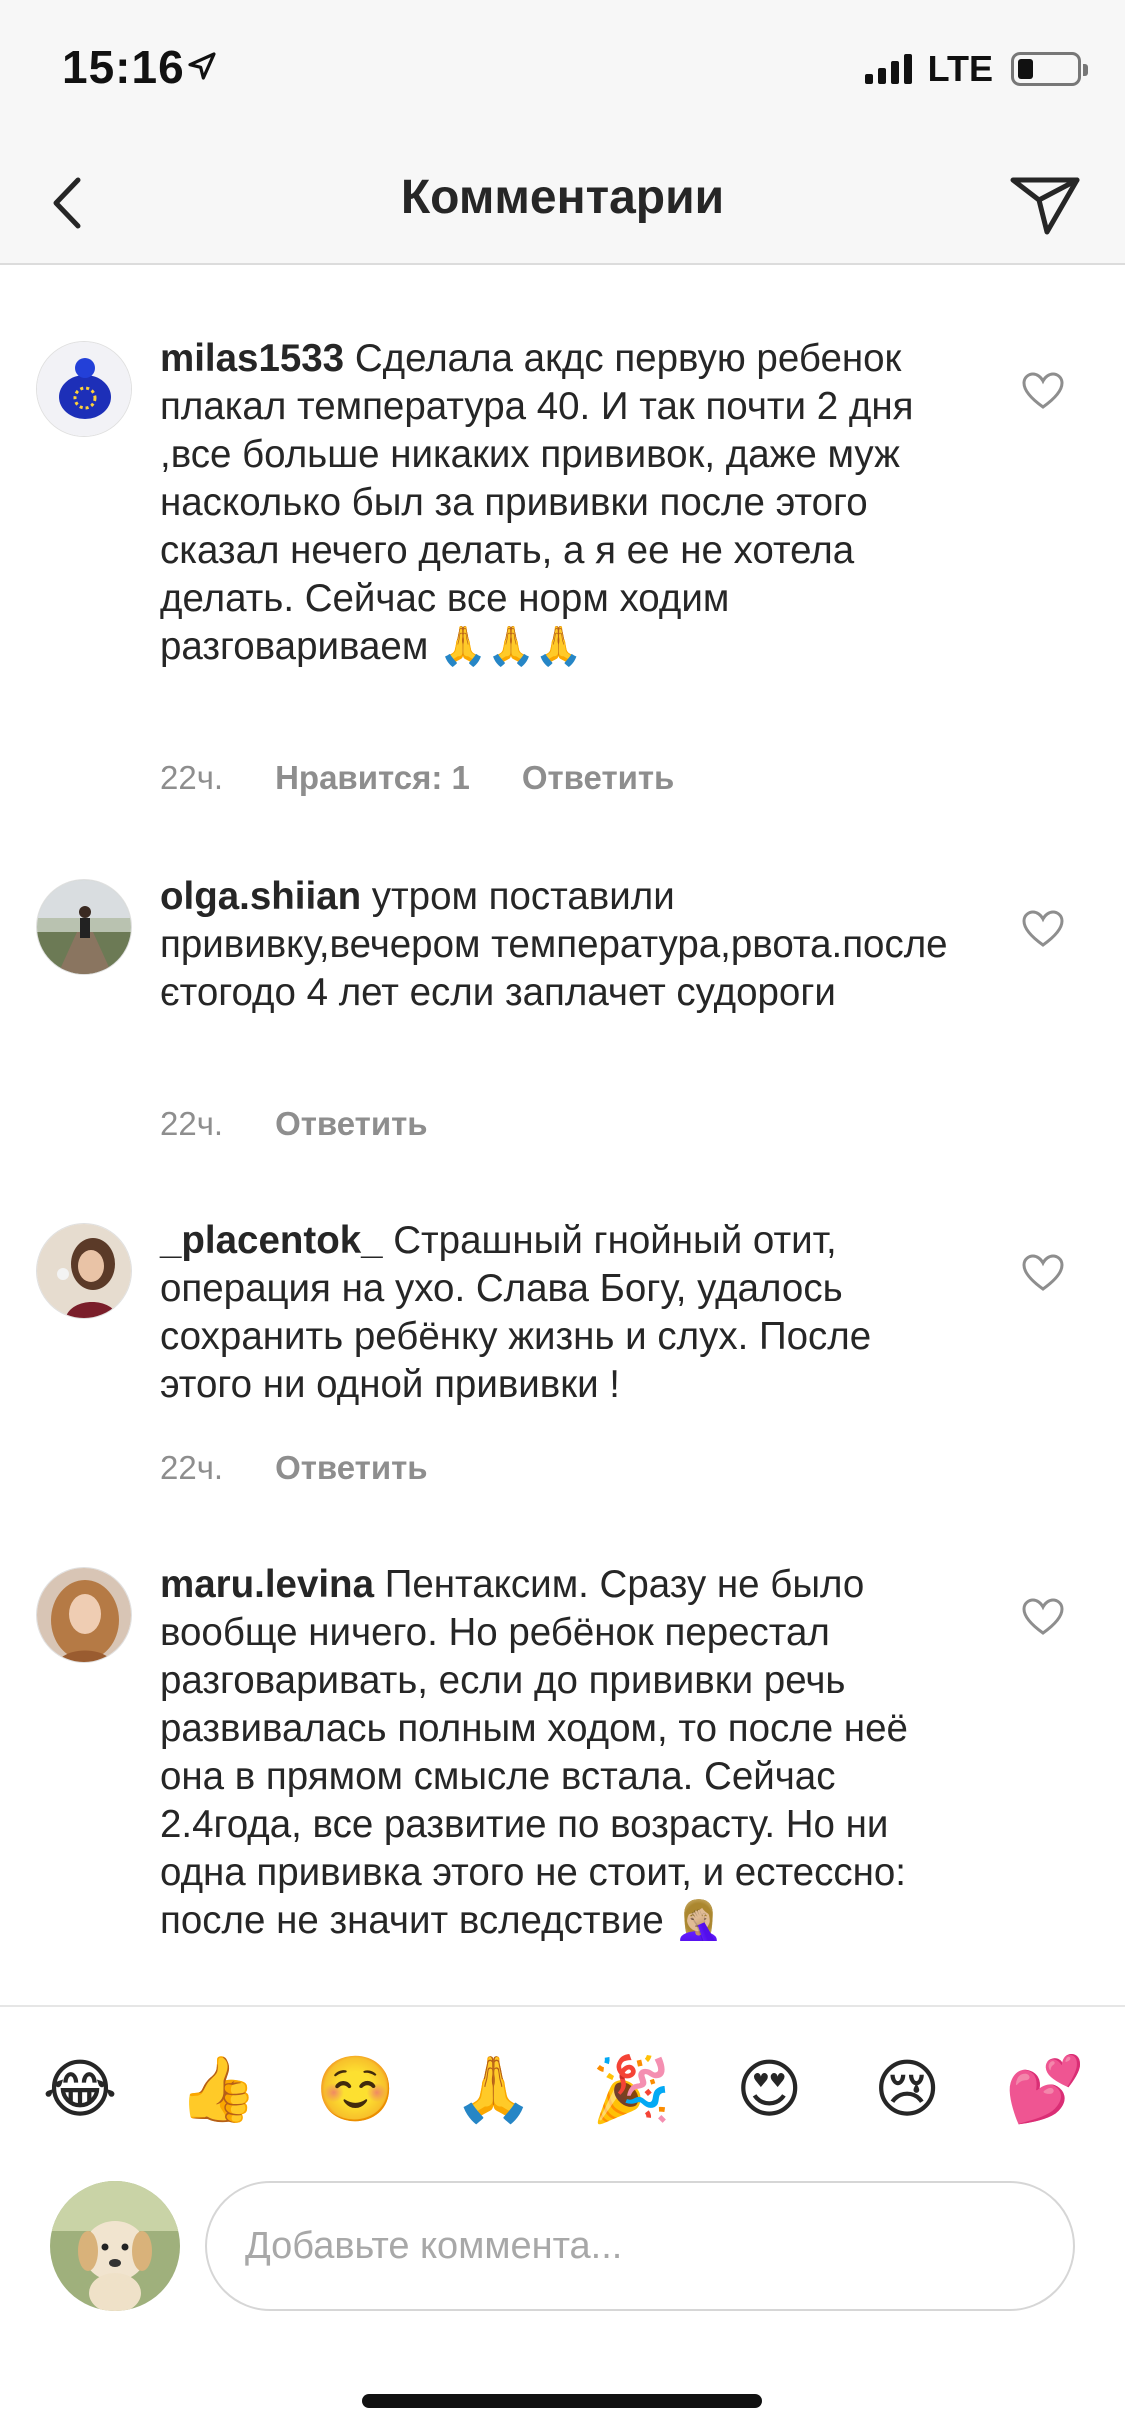  What do you see at coordinates (1025, 69) in the screenshot?
I see `battery-level` at bounding box center [1025, 69].